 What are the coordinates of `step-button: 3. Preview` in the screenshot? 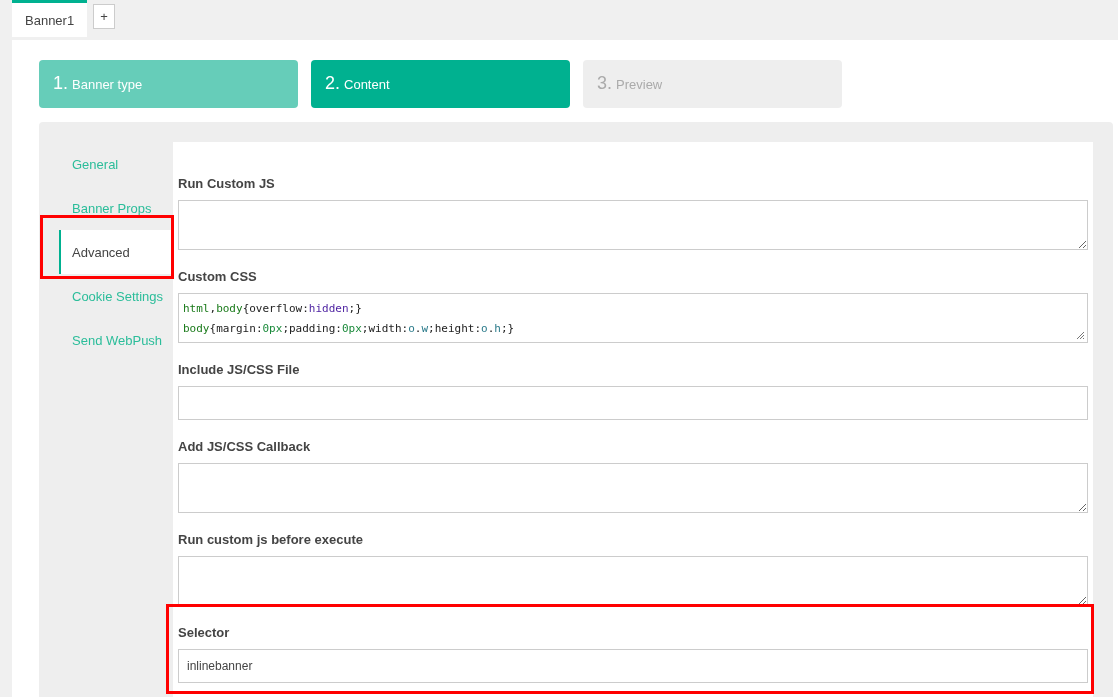 It's located at (712, 84).